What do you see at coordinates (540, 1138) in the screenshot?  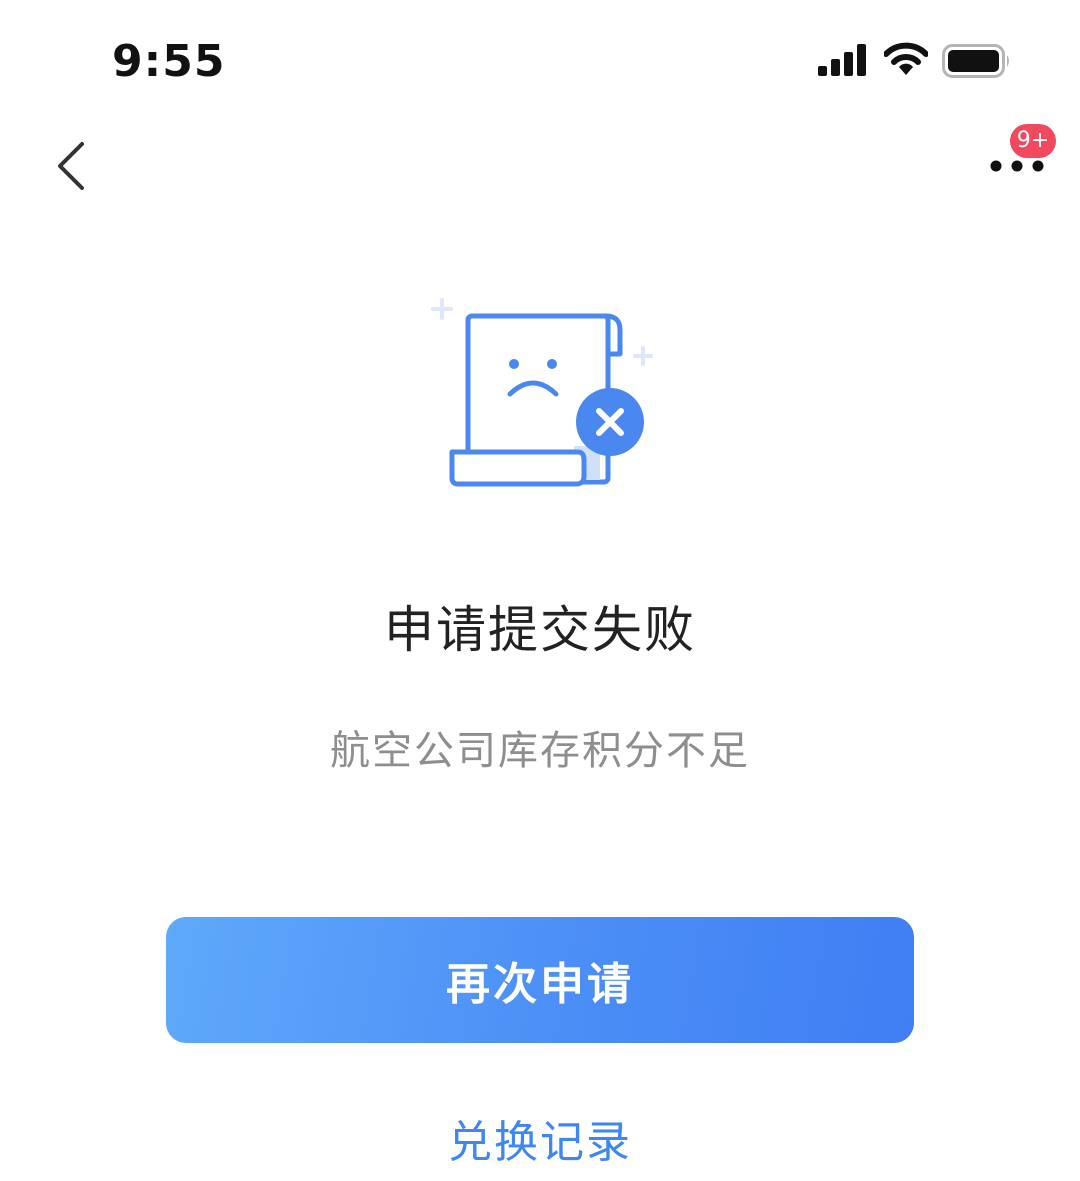 I see `exchange-record-link: 兑换记录` at bounding box center [540, 1138].